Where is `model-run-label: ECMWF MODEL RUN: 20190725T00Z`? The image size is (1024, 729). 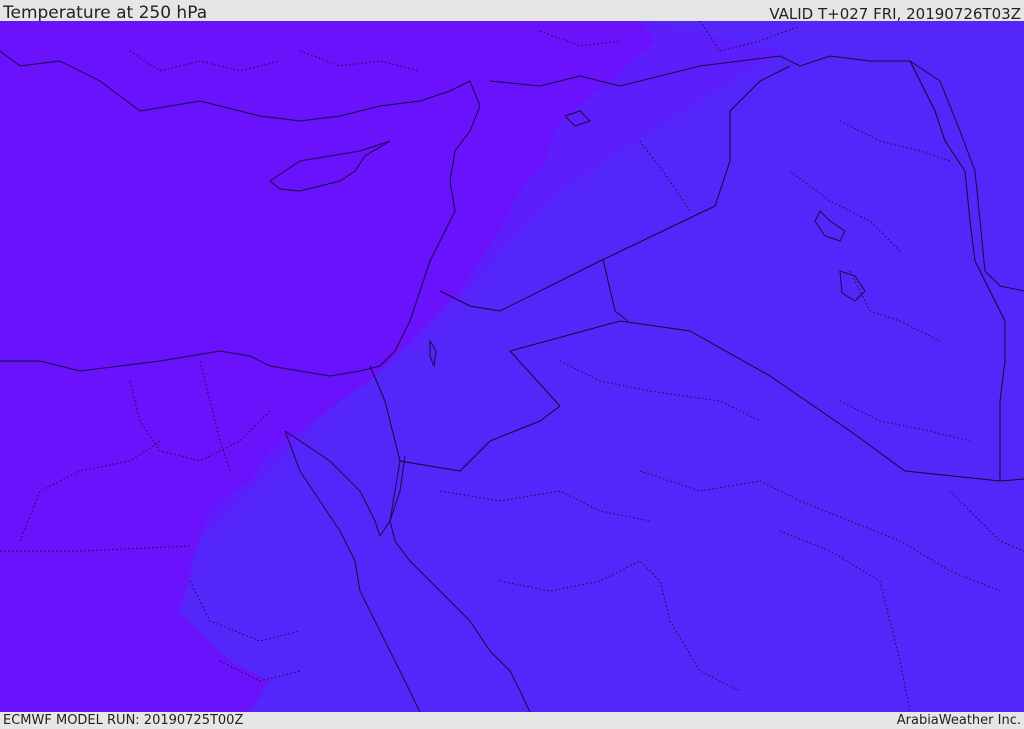 model-run-label: ECMWF MODEL RUN: 20190725T00Z is located at coordinates (123, 720).